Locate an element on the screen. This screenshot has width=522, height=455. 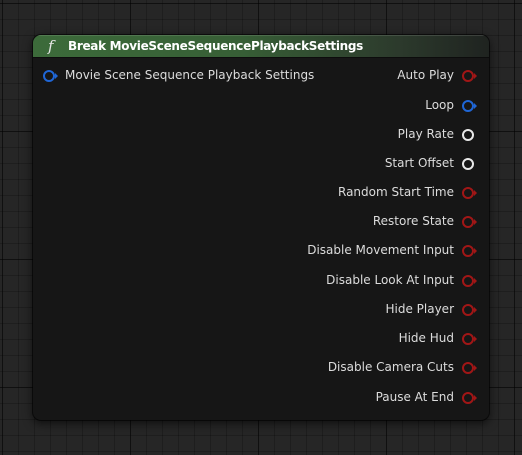
output-pin-row: Disable Camera Cuts is located at coordinates (402, 367).